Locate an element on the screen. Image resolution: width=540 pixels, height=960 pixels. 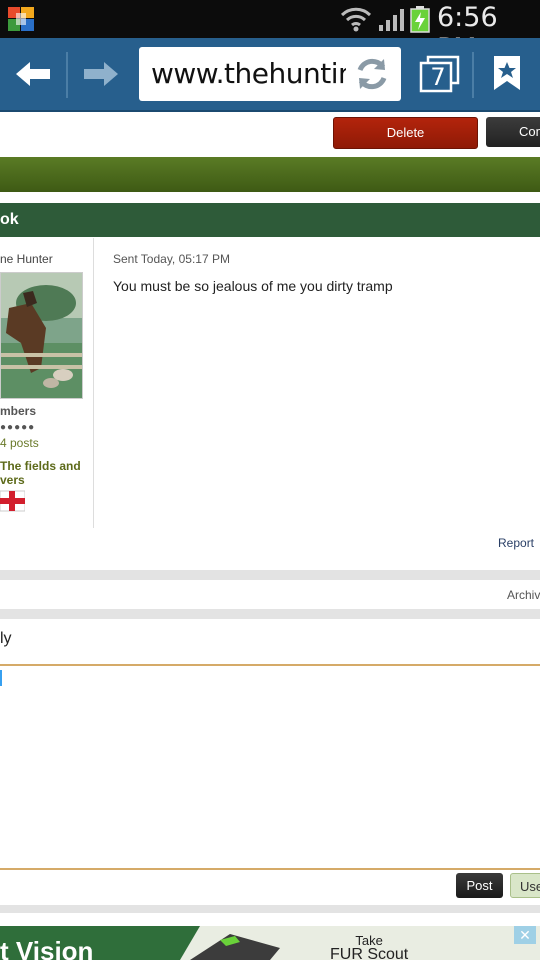
app-notification-icon is located at coordinates (21, 19).